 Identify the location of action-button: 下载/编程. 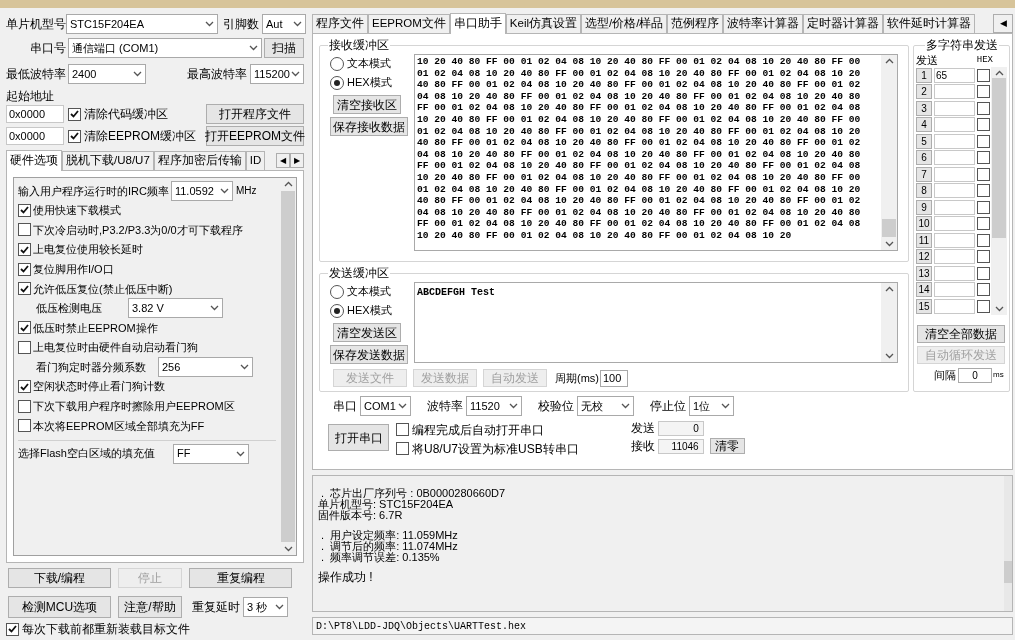
(59, 578).